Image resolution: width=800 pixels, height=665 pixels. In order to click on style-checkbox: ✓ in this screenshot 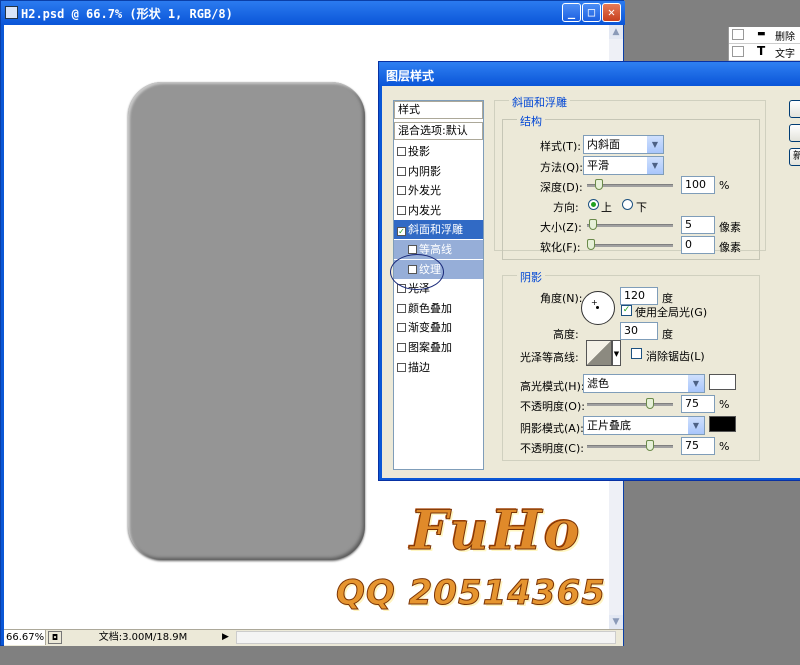, I will do `click(401, 232)`.